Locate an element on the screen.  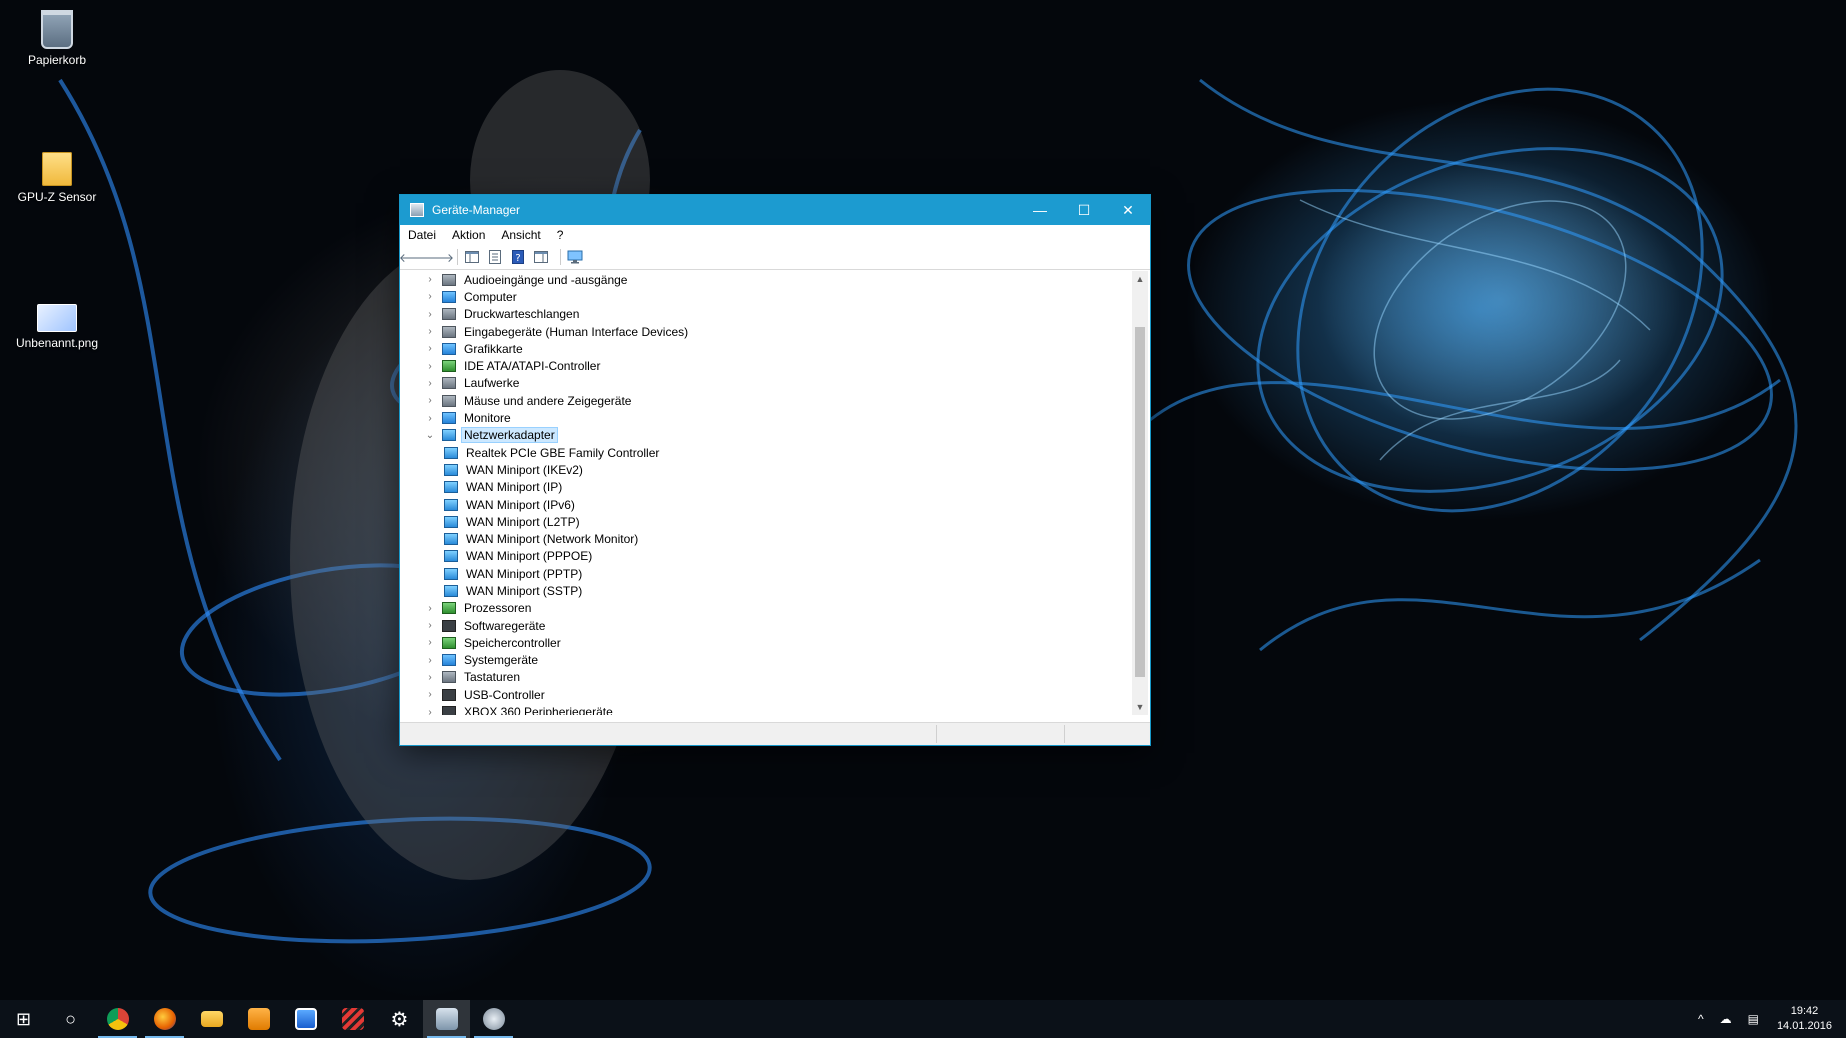
taskbar-firefox is located at coordinates (164, 1019).